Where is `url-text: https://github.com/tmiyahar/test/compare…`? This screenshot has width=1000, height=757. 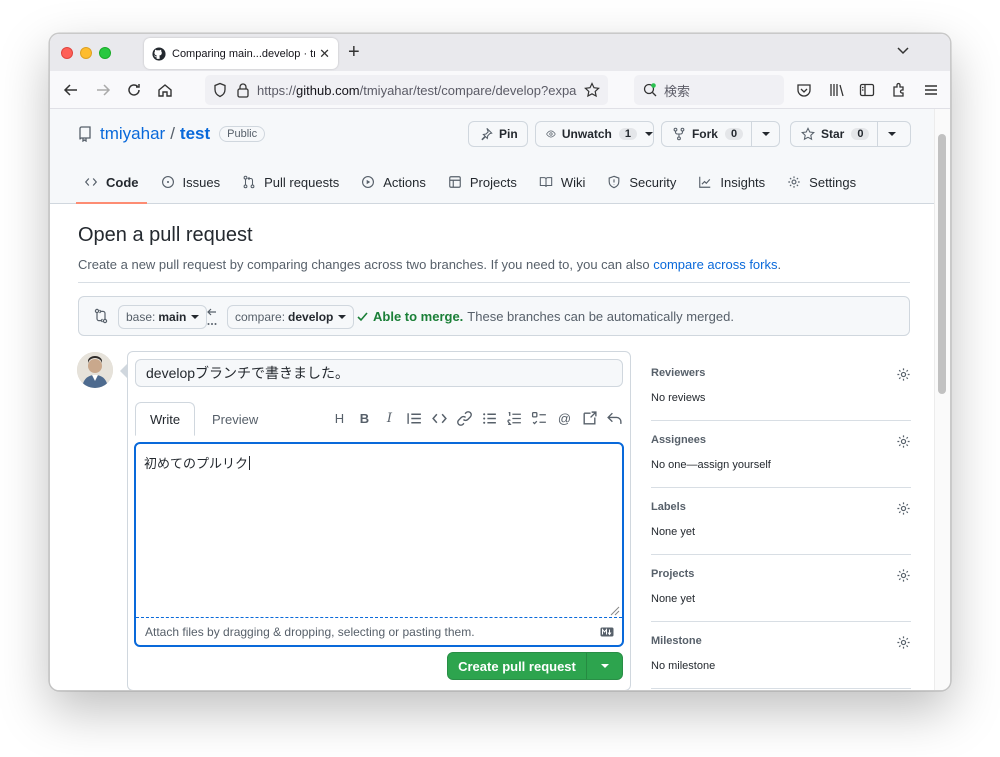
url-text: https://github.com/tmiyahar/test/compare… is located at coordinates (417, 90).